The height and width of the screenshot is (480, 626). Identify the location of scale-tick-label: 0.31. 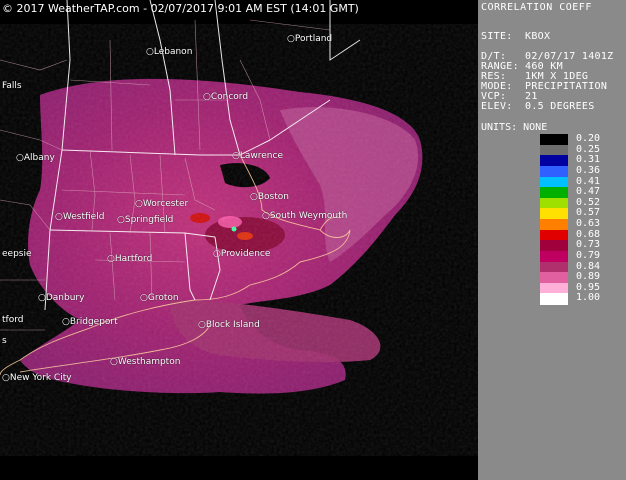
(588, 160).